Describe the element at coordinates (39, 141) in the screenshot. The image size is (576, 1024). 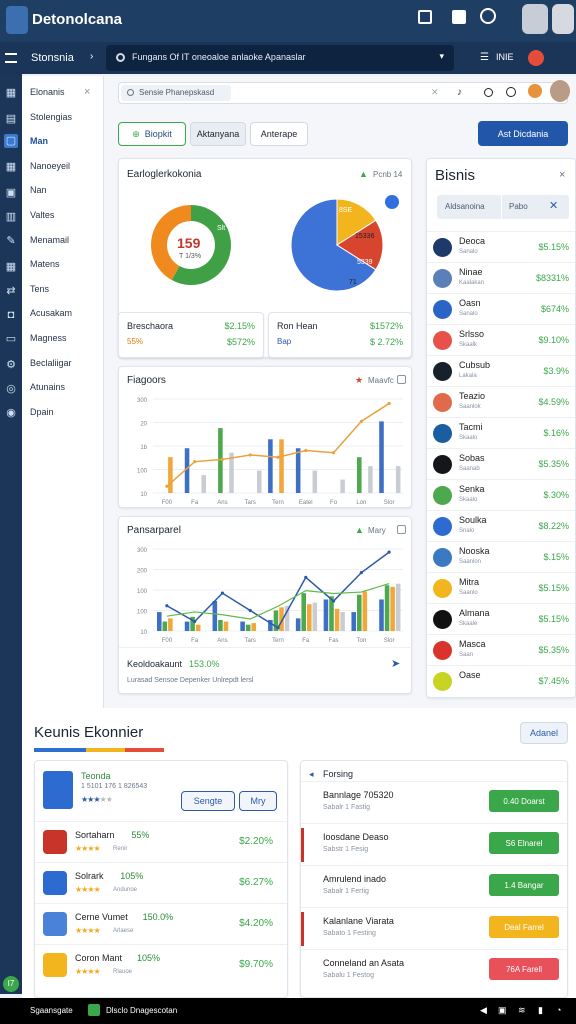
I see `sidebar-item-2: Man` at that location.